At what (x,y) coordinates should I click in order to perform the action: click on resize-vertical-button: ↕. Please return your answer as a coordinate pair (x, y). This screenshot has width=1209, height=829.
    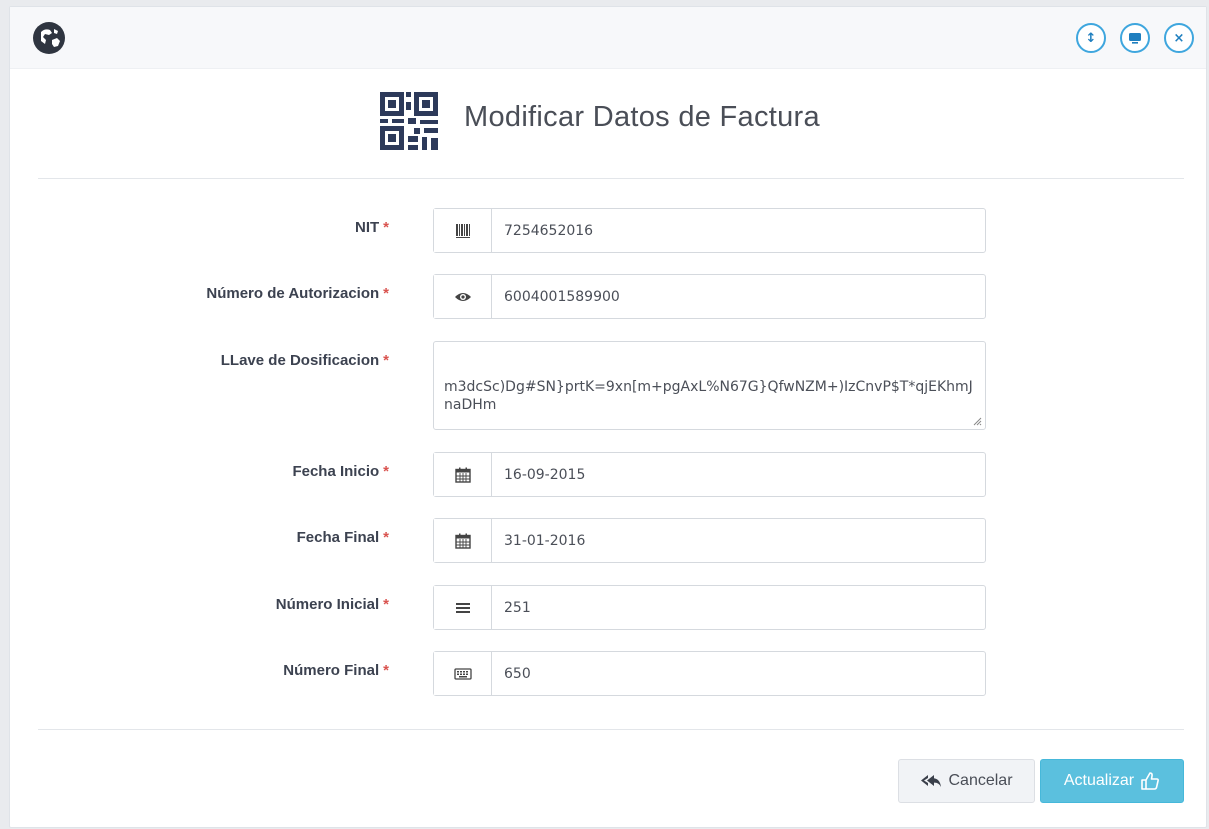
    Looking at the image, I should click on (1091, 38).